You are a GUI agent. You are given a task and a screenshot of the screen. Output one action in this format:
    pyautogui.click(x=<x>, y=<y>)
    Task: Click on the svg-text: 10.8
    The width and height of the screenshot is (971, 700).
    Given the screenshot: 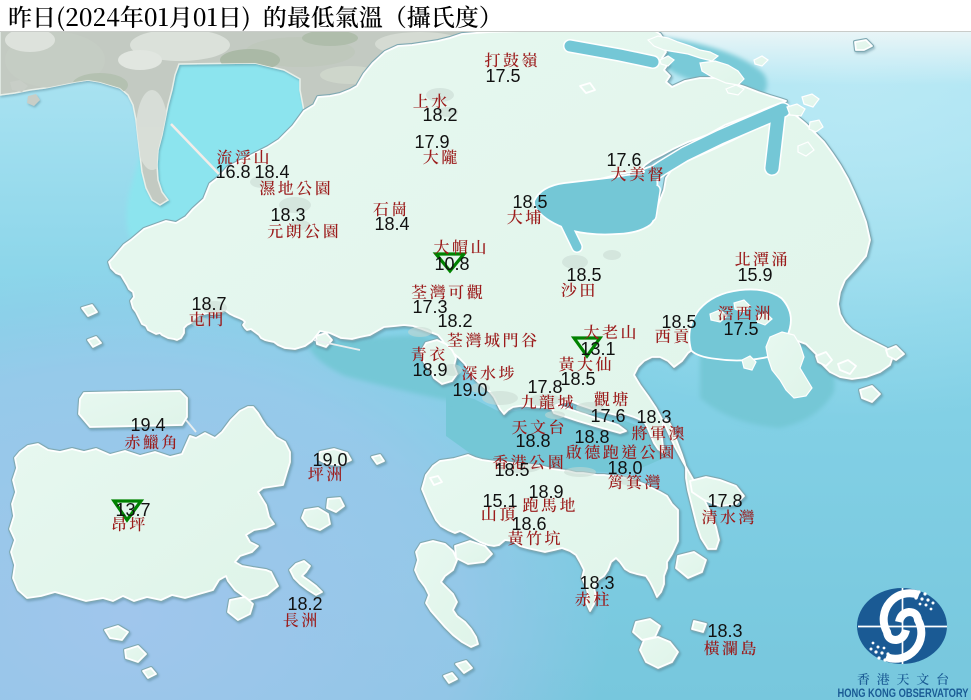 What is the action you would take?
    pyautogui.click(x=451, y=264)
    